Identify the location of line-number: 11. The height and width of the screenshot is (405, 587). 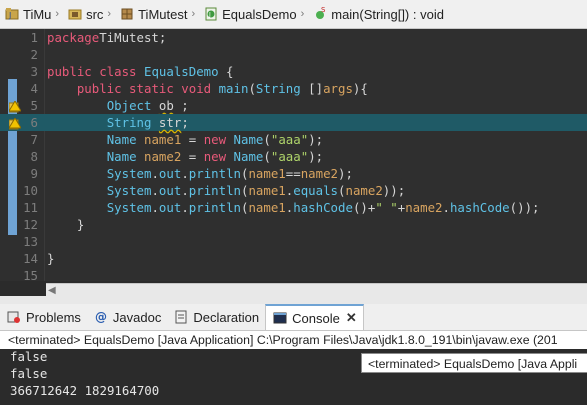
(30, 207).